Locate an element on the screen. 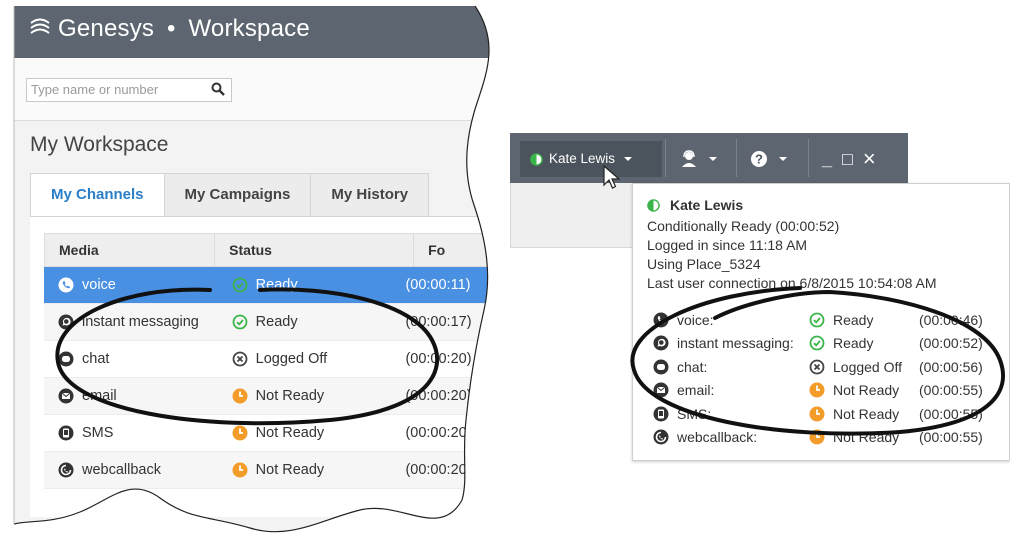  popup-status-duration: (00:00:55) is located at coordinates (951, 390).